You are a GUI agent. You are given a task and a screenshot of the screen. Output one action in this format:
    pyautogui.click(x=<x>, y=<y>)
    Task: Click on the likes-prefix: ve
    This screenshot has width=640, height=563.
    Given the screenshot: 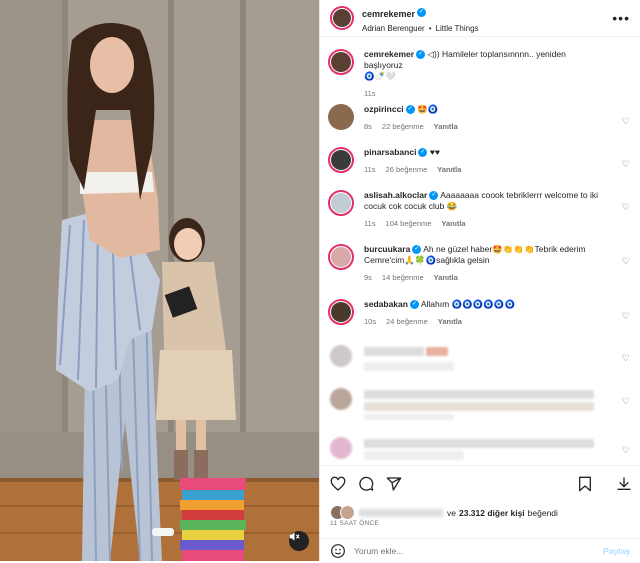 What is the action you would take?
    pyautogui.click(x=451, y=512)
    